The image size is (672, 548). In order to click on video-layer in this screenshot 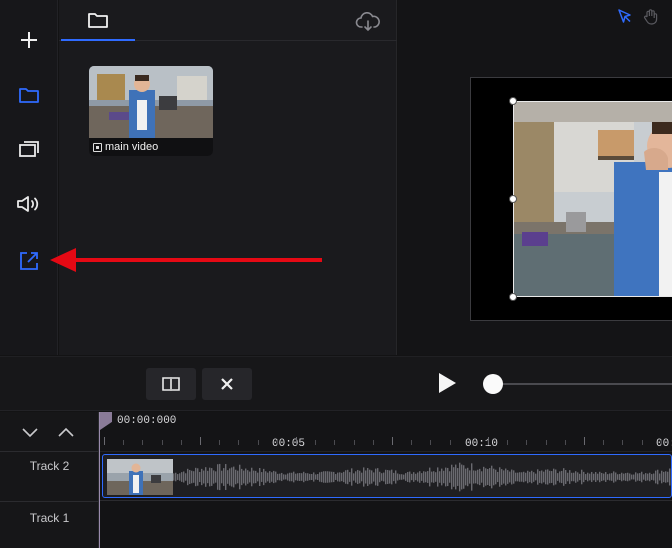, I will do `click(592, 199)`.